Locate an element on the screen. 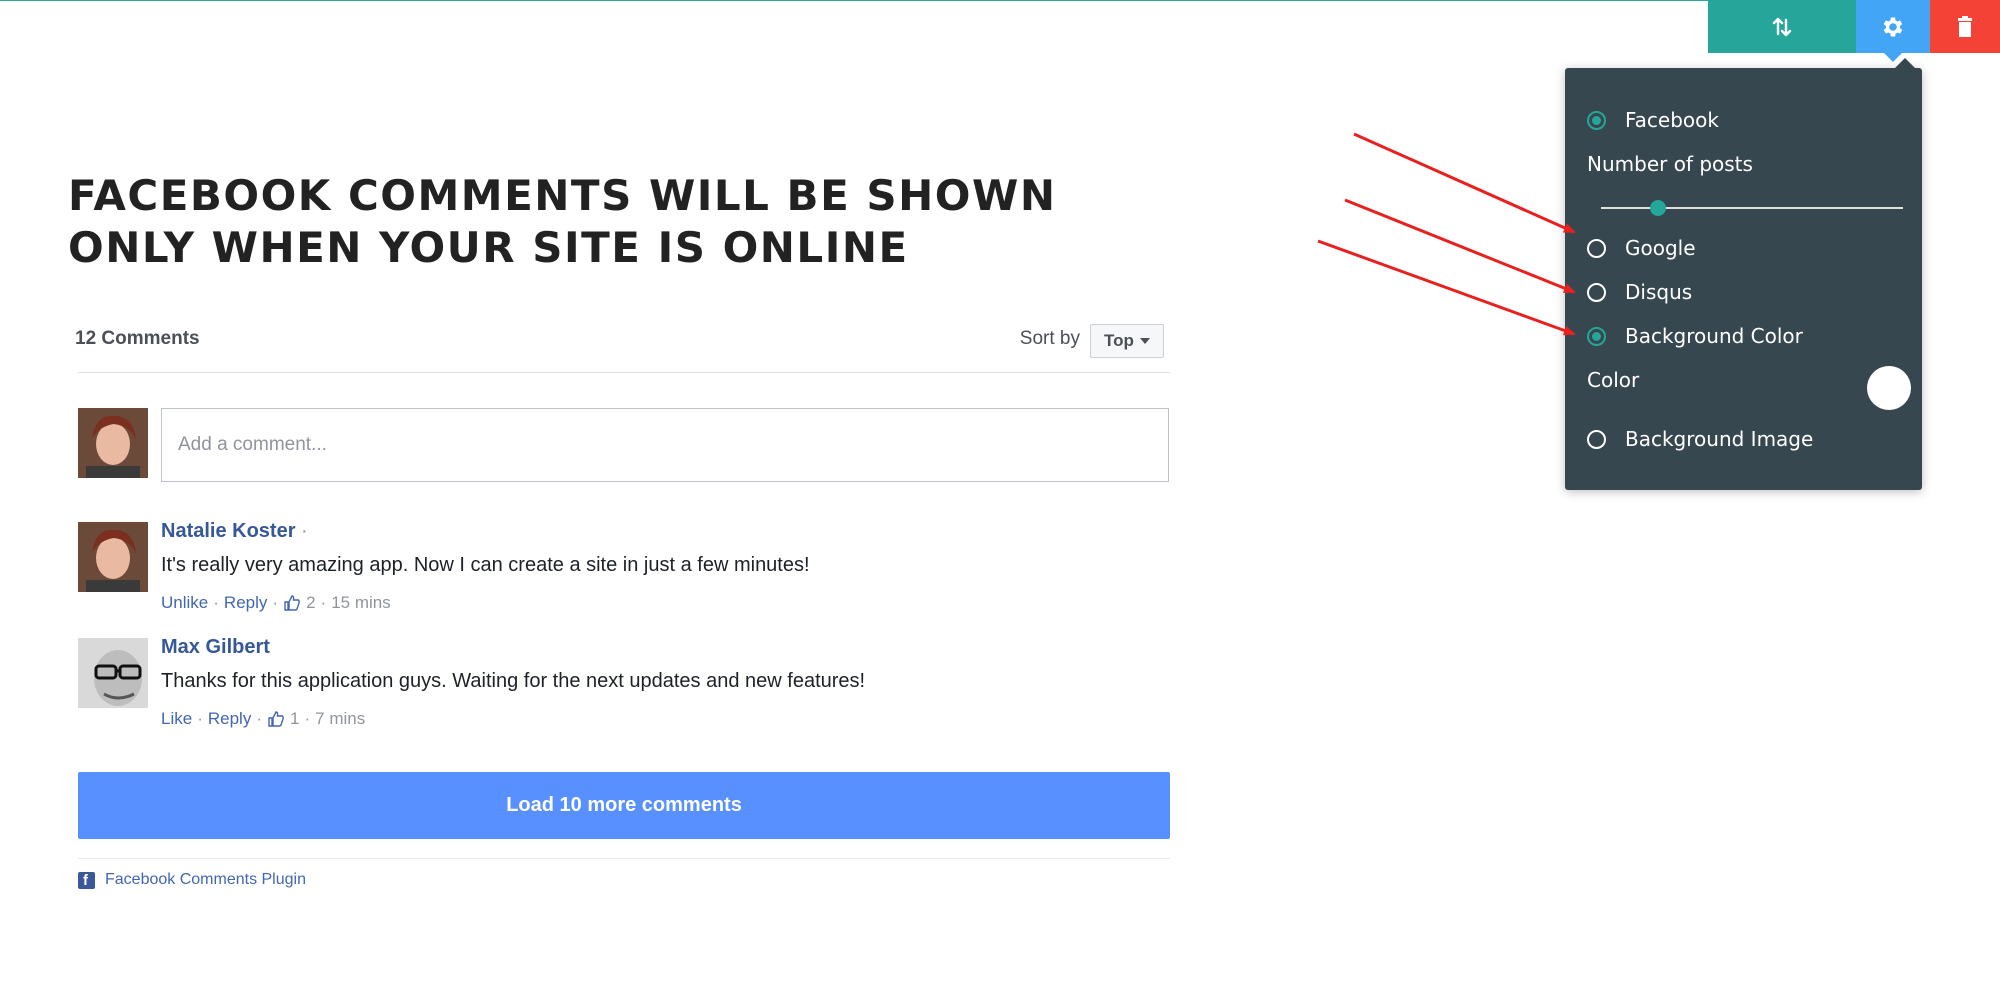  block-toolbar is located at coordinates (1854, 31).